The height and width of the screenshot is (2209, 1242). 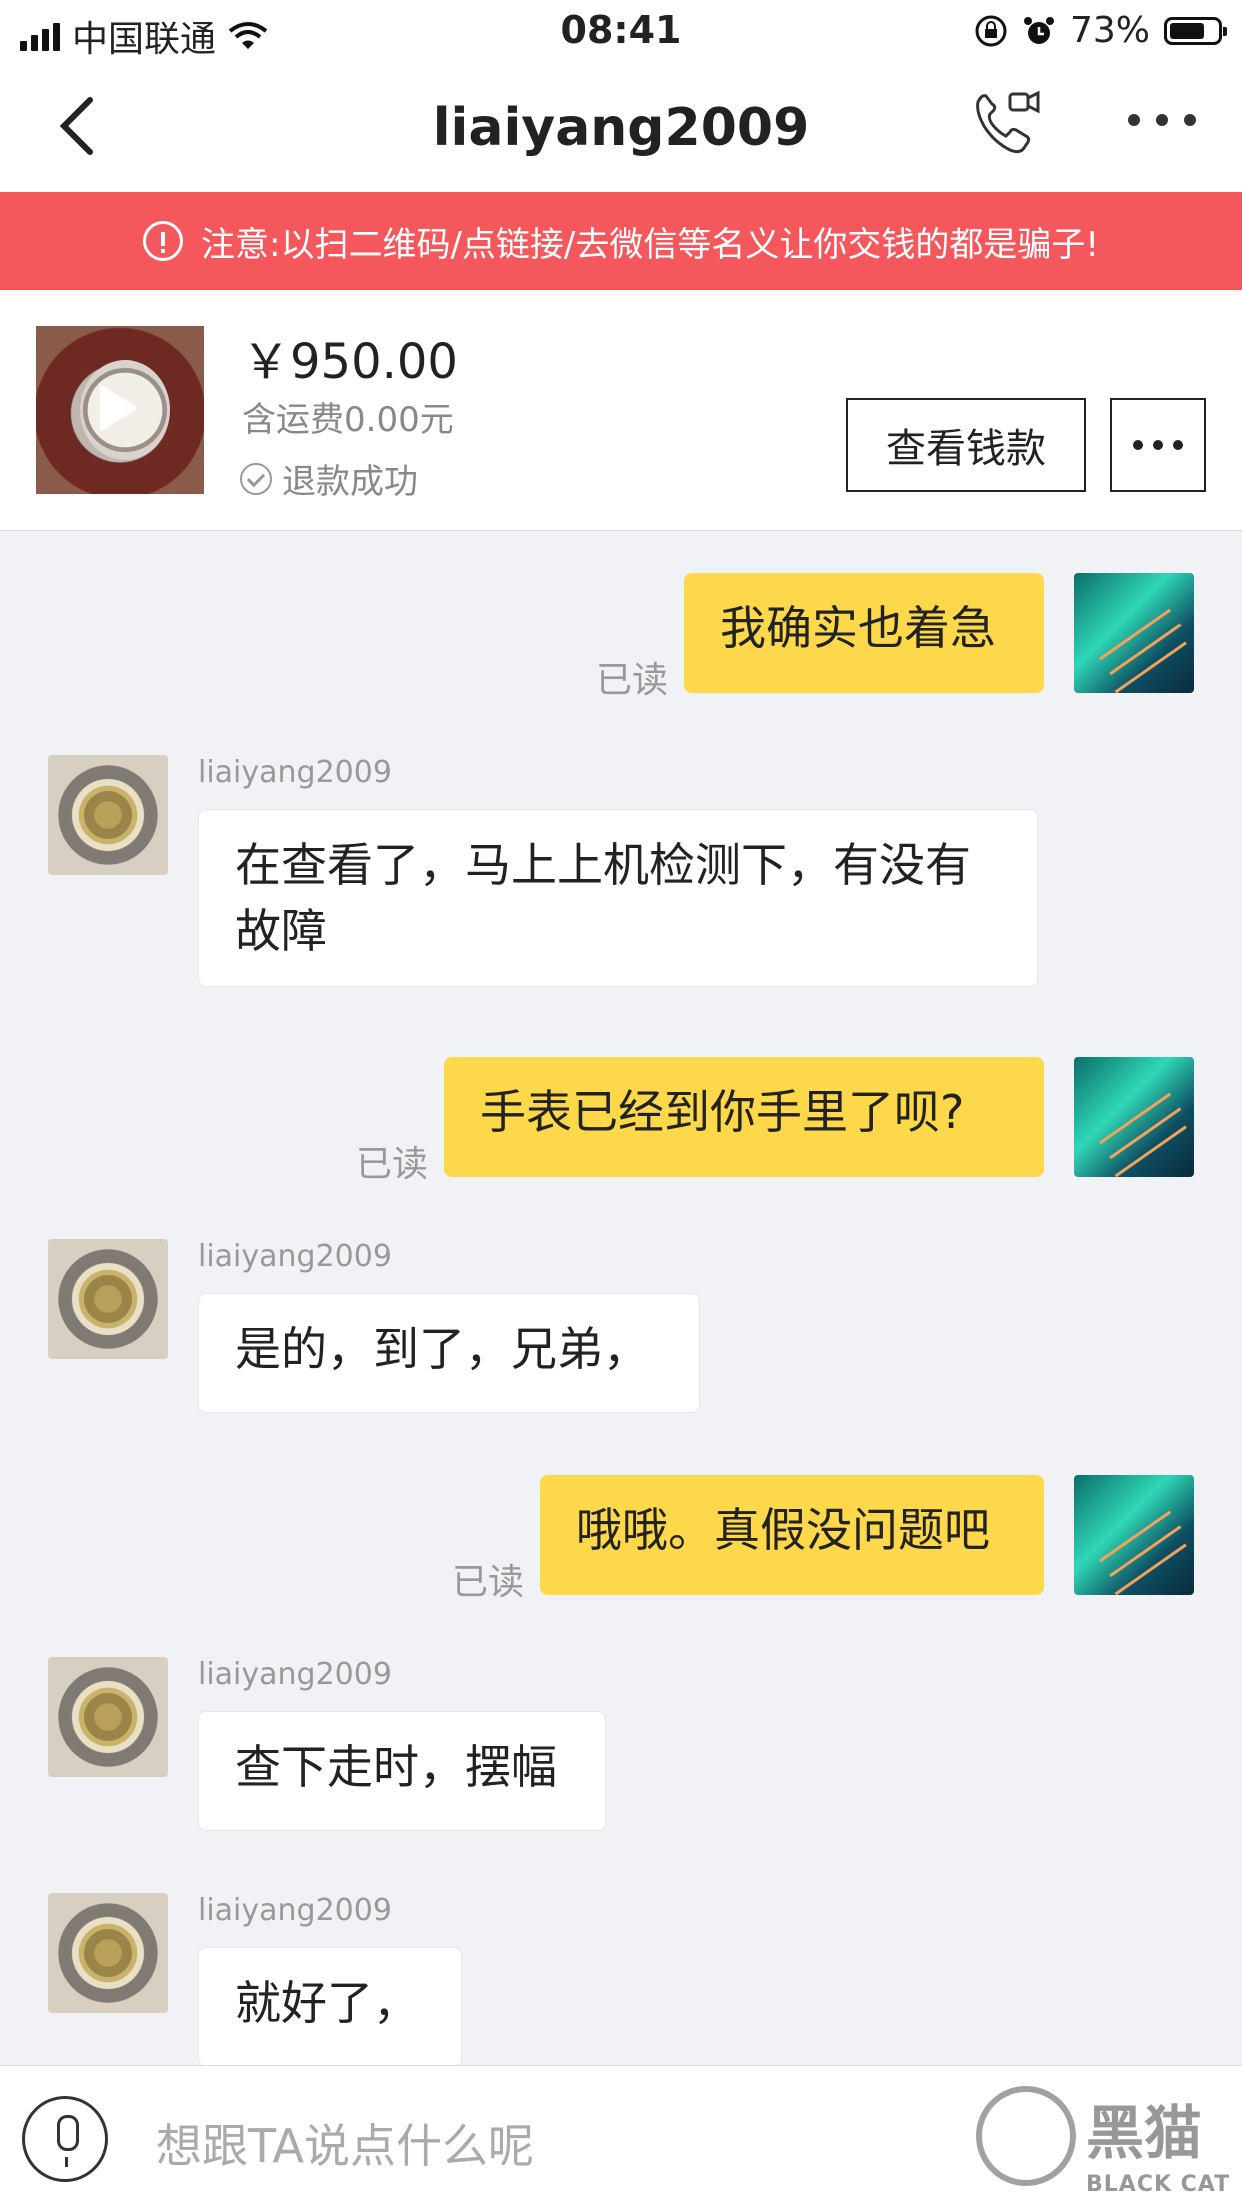 I want to click on microphone-icon, so click(x=65, y=2139).